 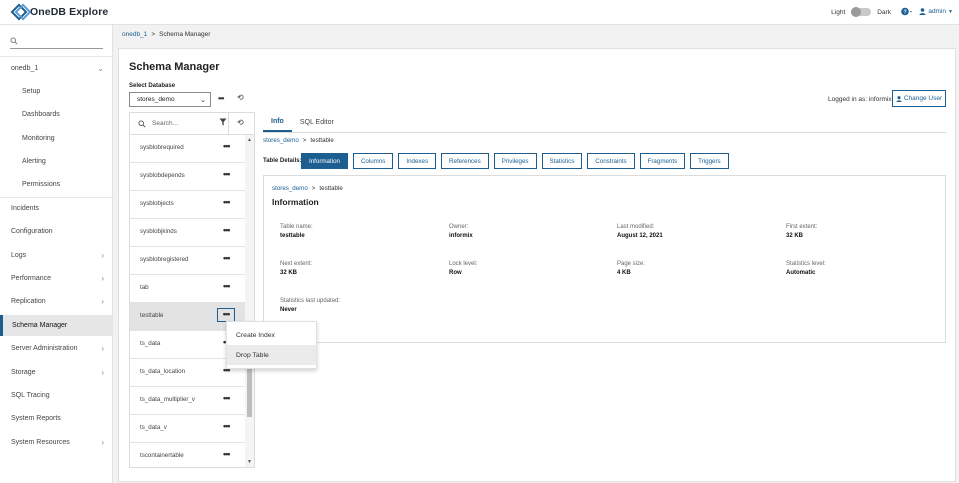 What do you see at coordinates (56, 41) in the screenshot?
I see `sidebar-search-input` at bounding box center [56, 41].